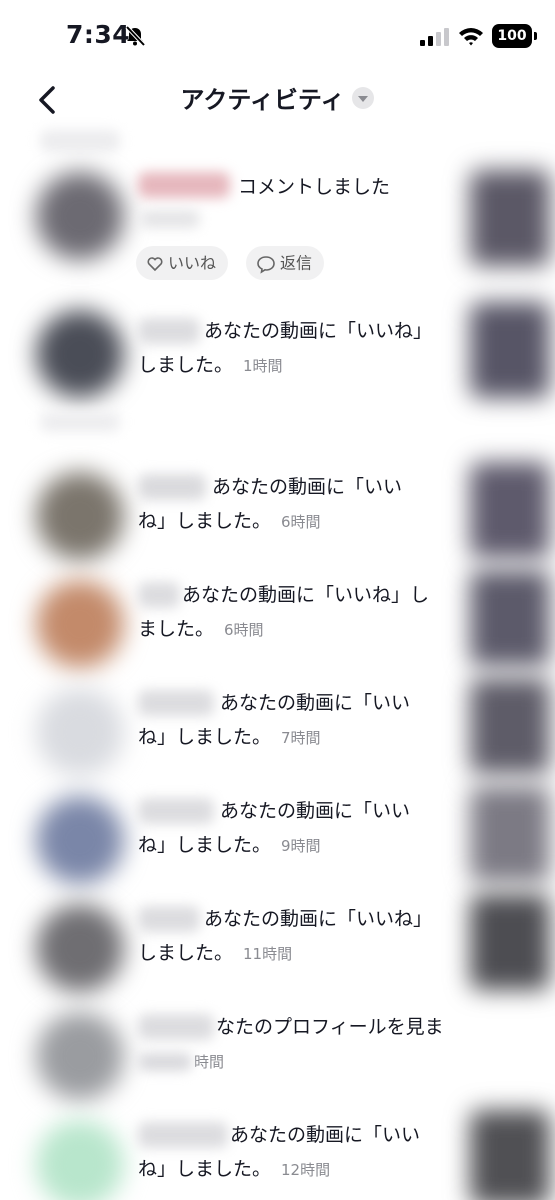 Image resolution: width=555 pixels, height=1200 pixels. I want to click on speech-bubble-icon, so click(266, 264).